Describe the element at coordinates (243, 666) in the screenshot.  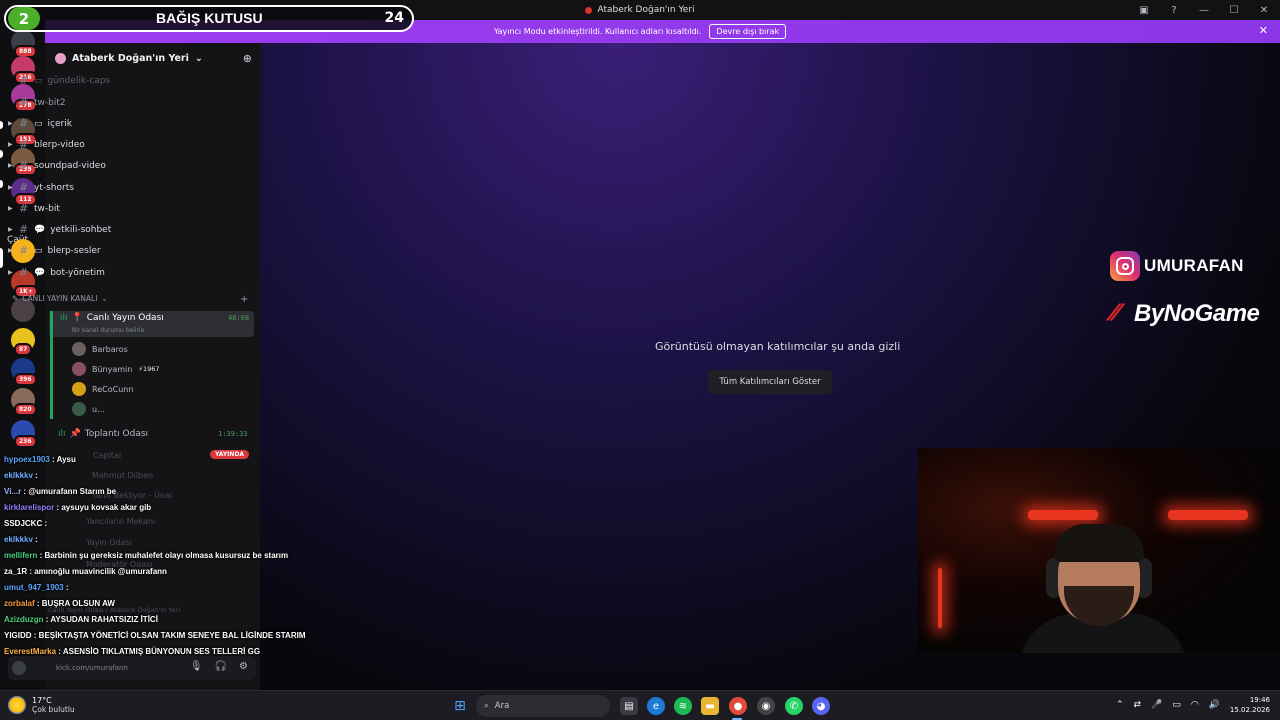
I see `gear-icon: ⚙` at that location.